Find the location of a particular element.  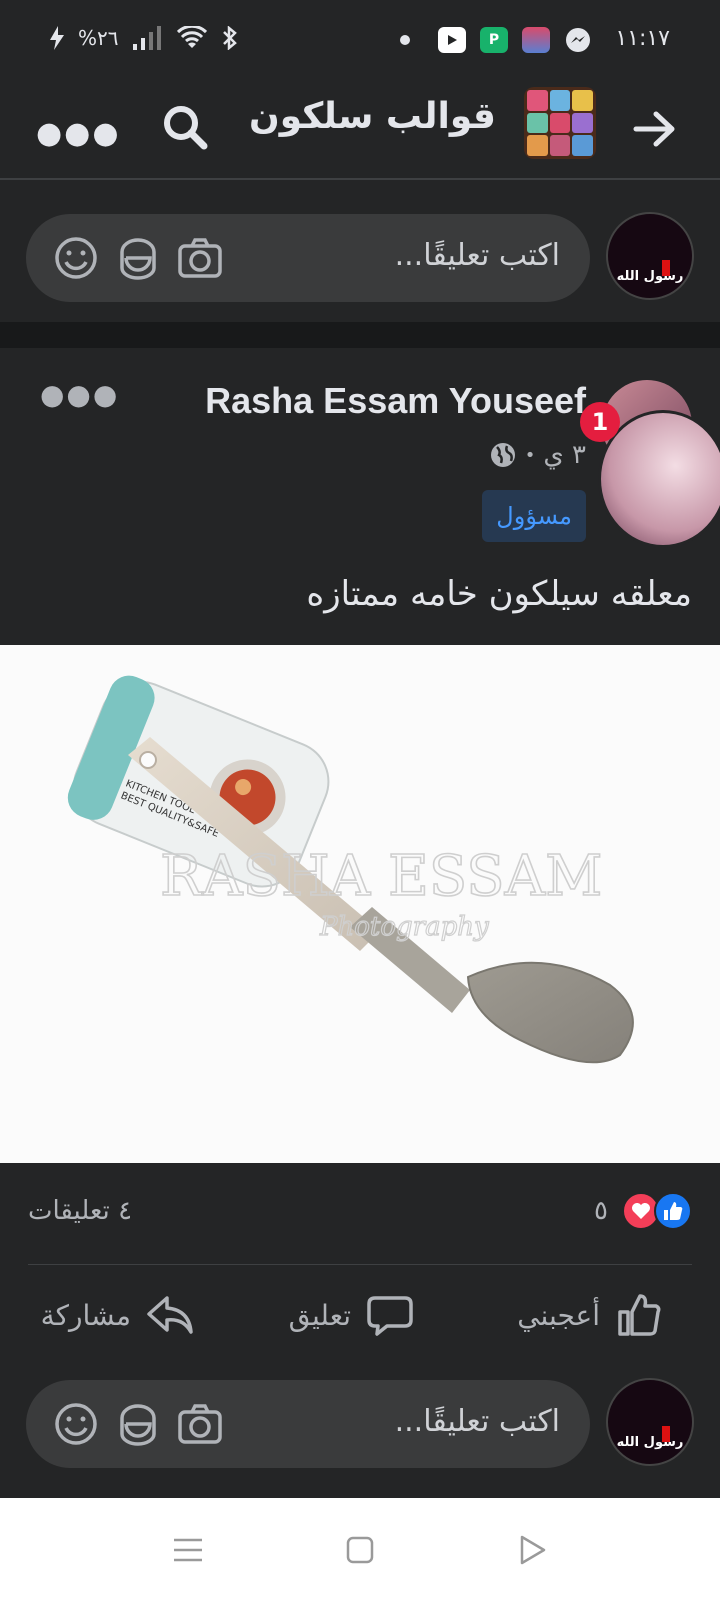

app-p-icon: P is located at coordinates (494, 40).